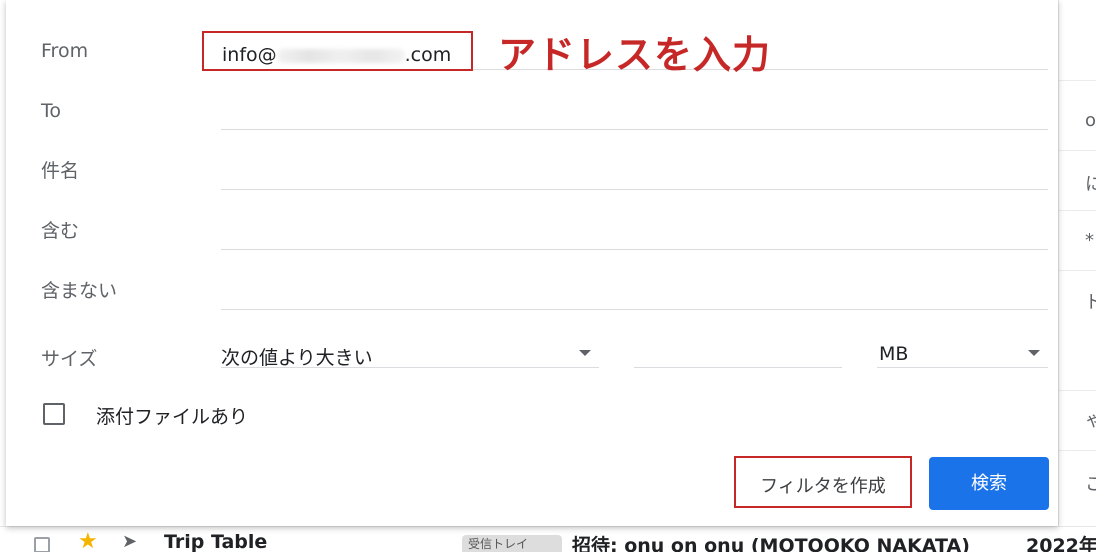 The width and height of the screenshot is (1096, 552). Describe the element at coordinates (42, 544) in the screenshot. I see `row-checkbox` at that location.